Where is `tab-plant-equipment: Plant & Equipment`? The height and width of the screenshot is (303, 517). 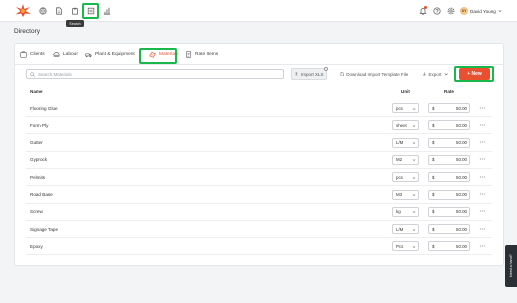 tab-plant-equipment: Plant & Equipment is located at coordinates (111, 54).